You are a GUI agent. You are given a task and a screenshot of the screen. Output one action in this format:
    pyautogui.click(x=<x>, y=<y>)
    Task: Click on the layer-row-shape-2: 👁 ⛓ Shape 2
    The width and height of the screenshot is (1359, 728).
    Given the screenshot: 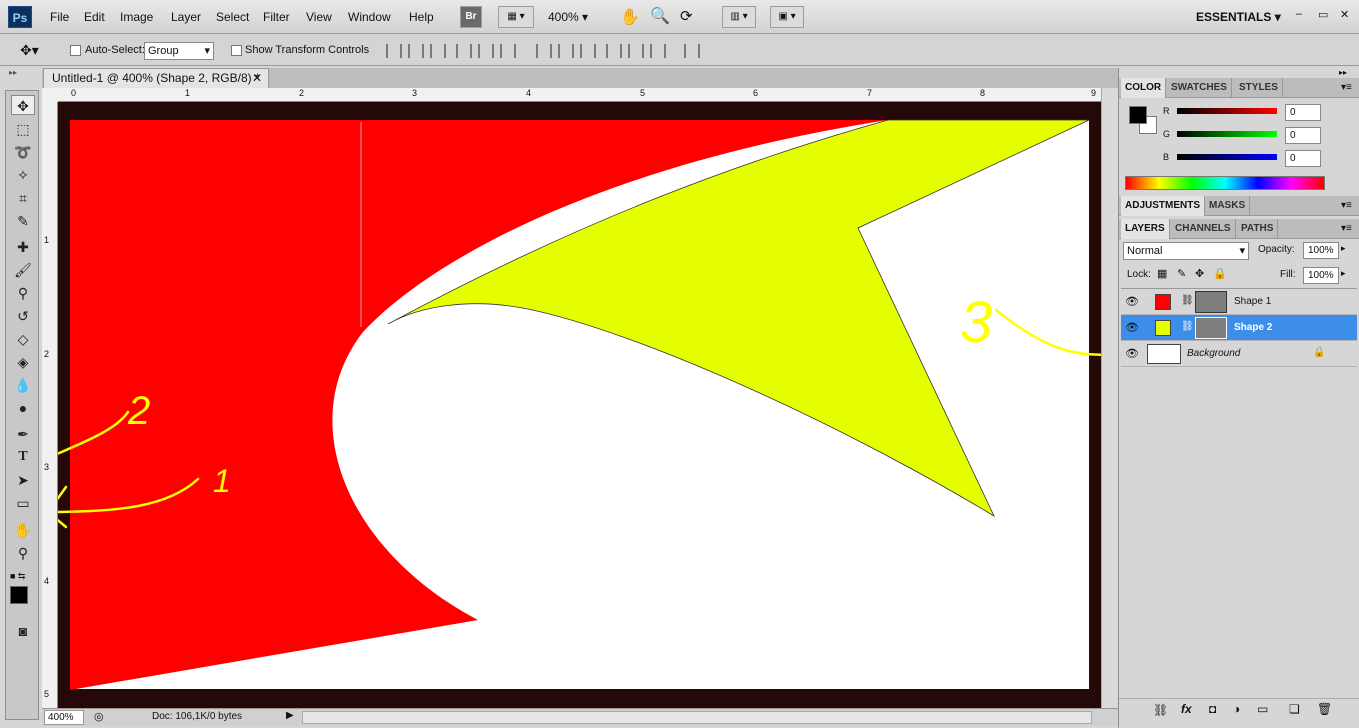 What is the action you would take?
    pyautogui.click(x=1239, y=328)
    